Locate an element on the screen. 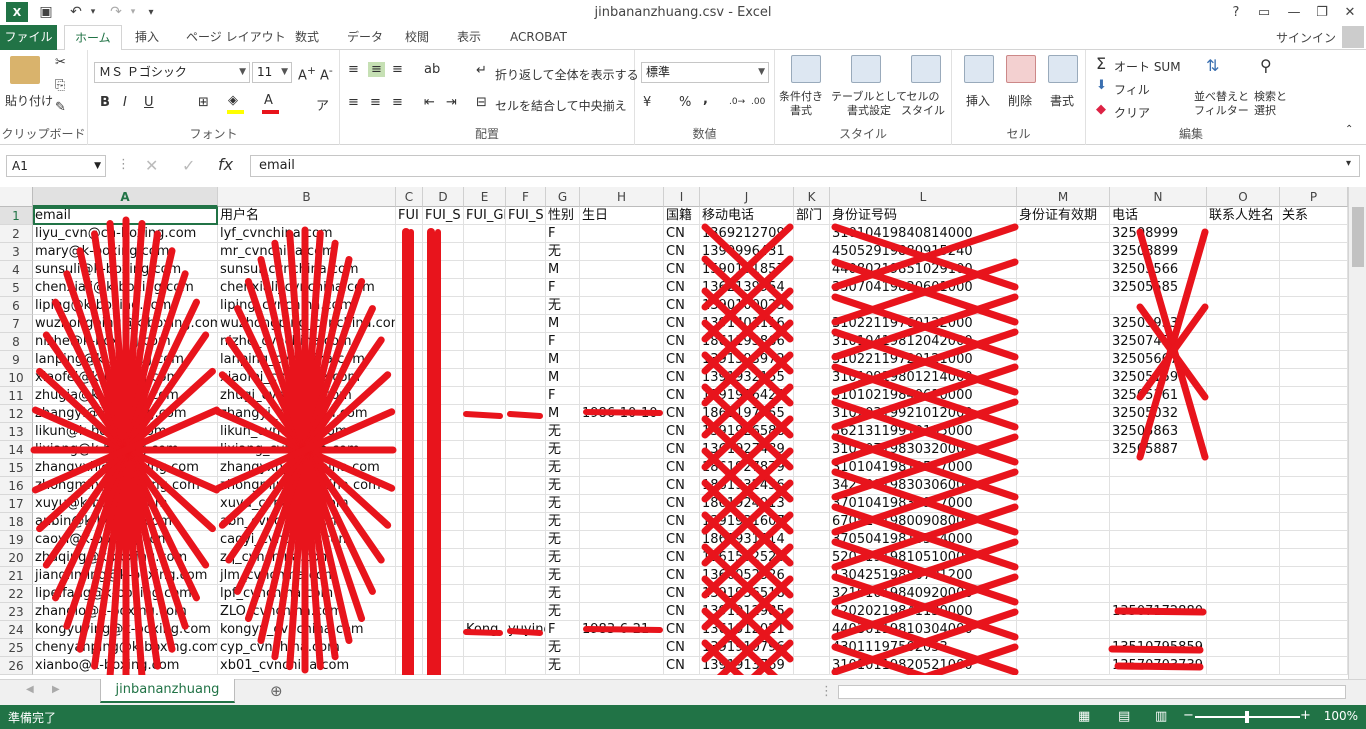  phonetic-icon: ア is located at coordinates (322, 104).